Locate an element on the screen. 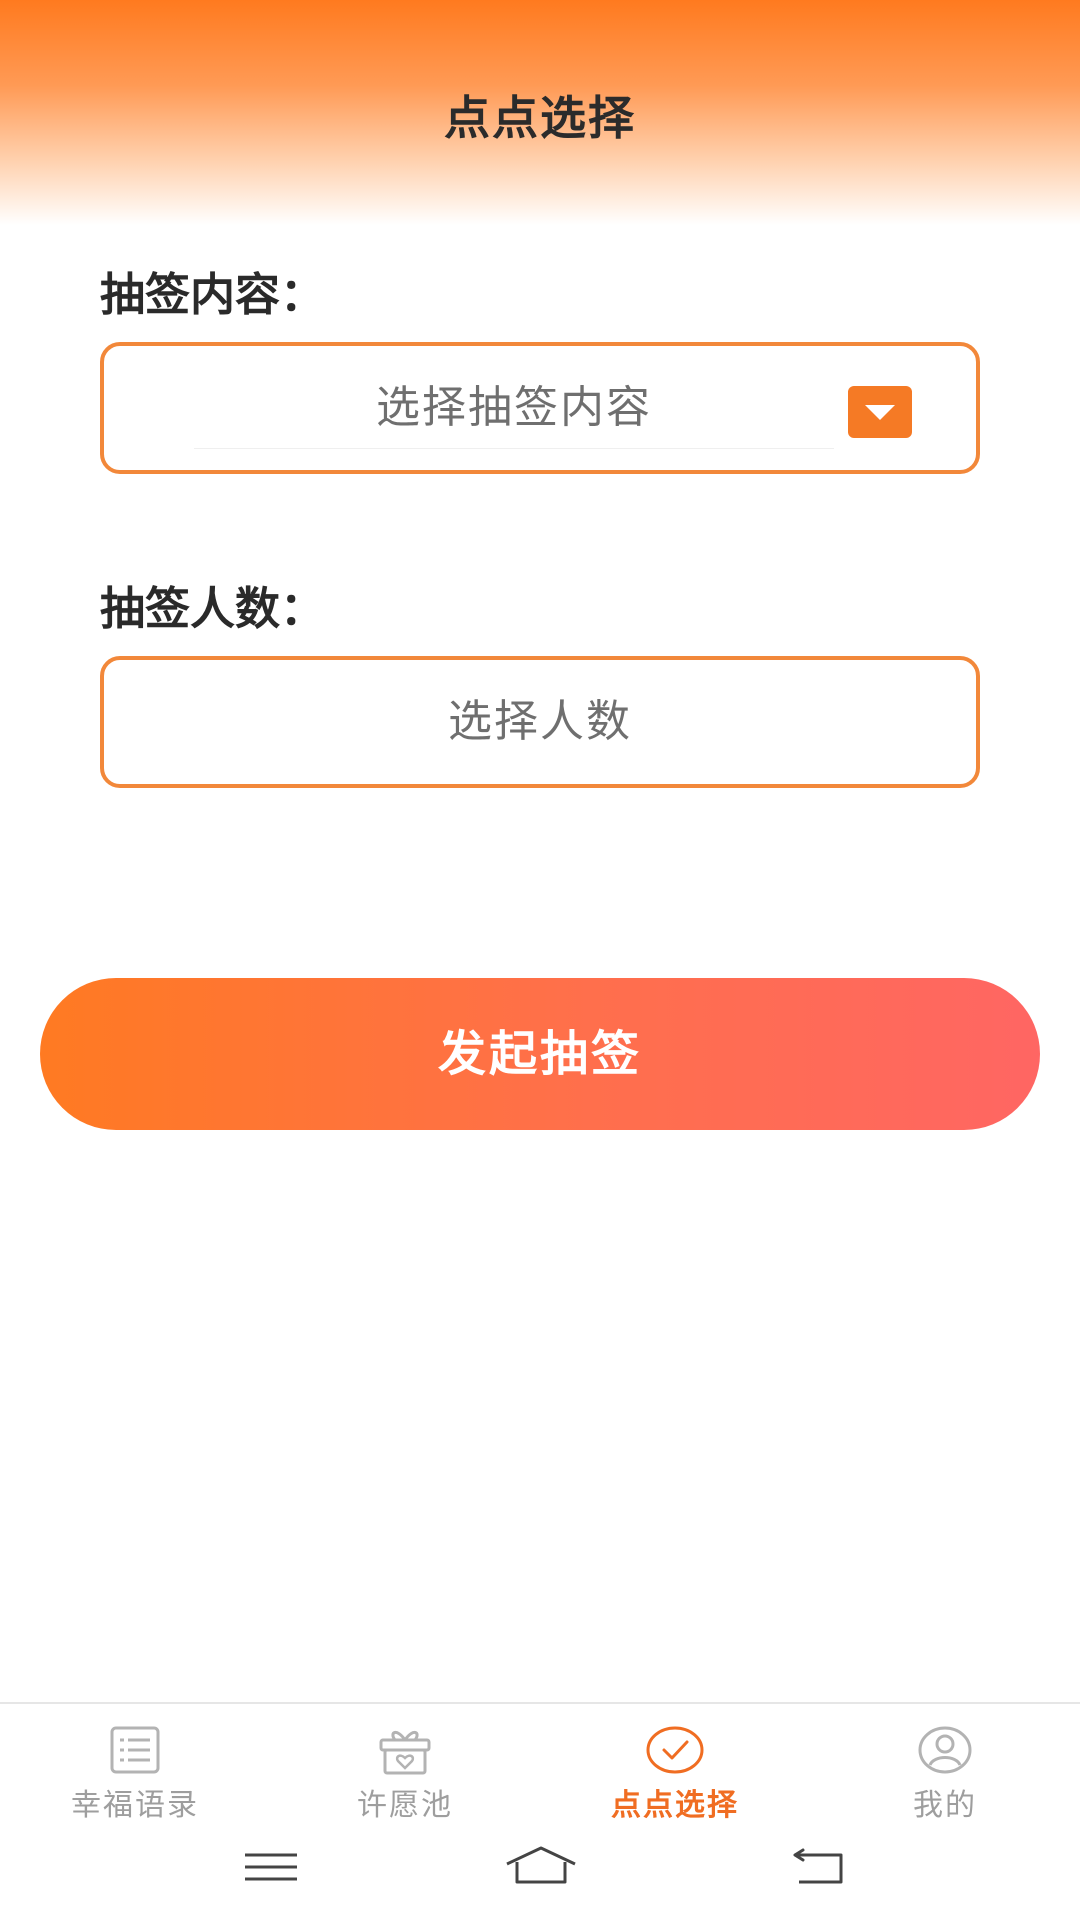 The height and width of the screenshot is (1920, 1080). home-icon is located at coordinates (541, 1867).